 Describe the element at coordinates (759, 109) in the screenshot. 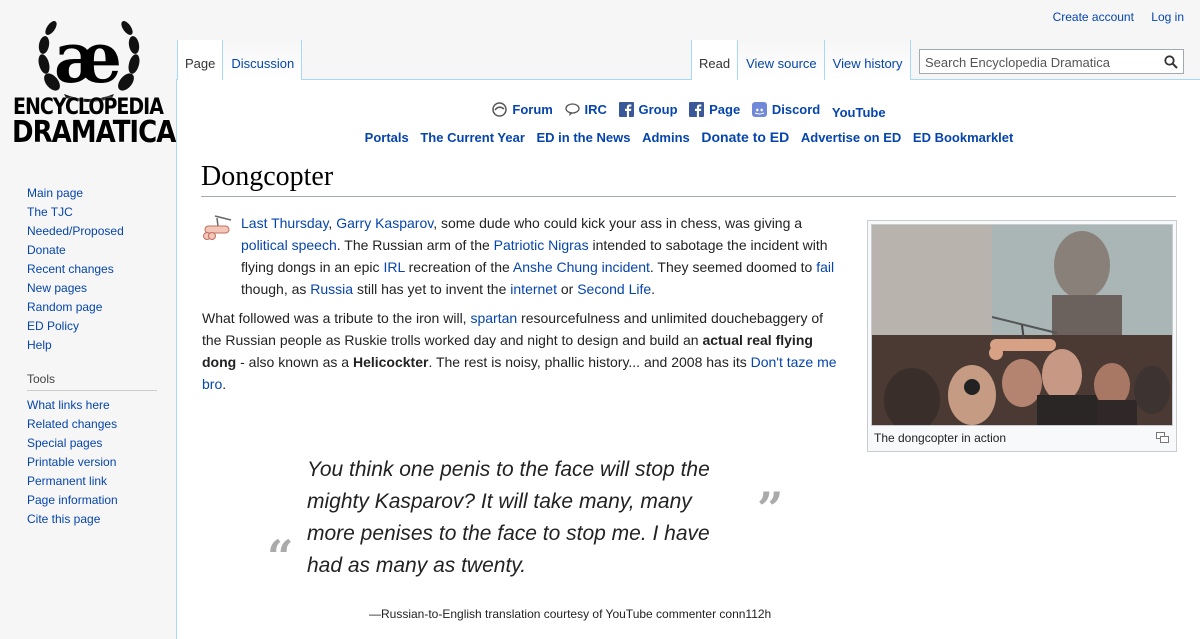

I see `discord-icon` at that location.